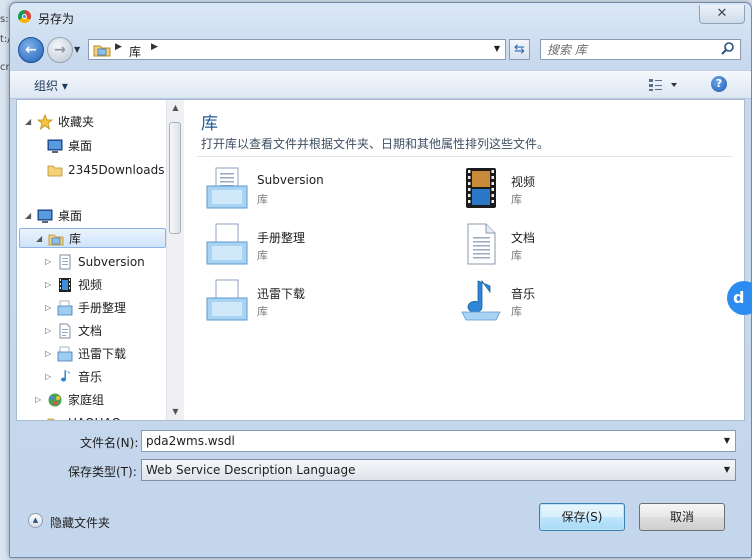 The image size is (752, 560). What do you see at coordinates (719, 84) in the screenshot?
I see `help-button: ?` at bounding box center [719, 84].